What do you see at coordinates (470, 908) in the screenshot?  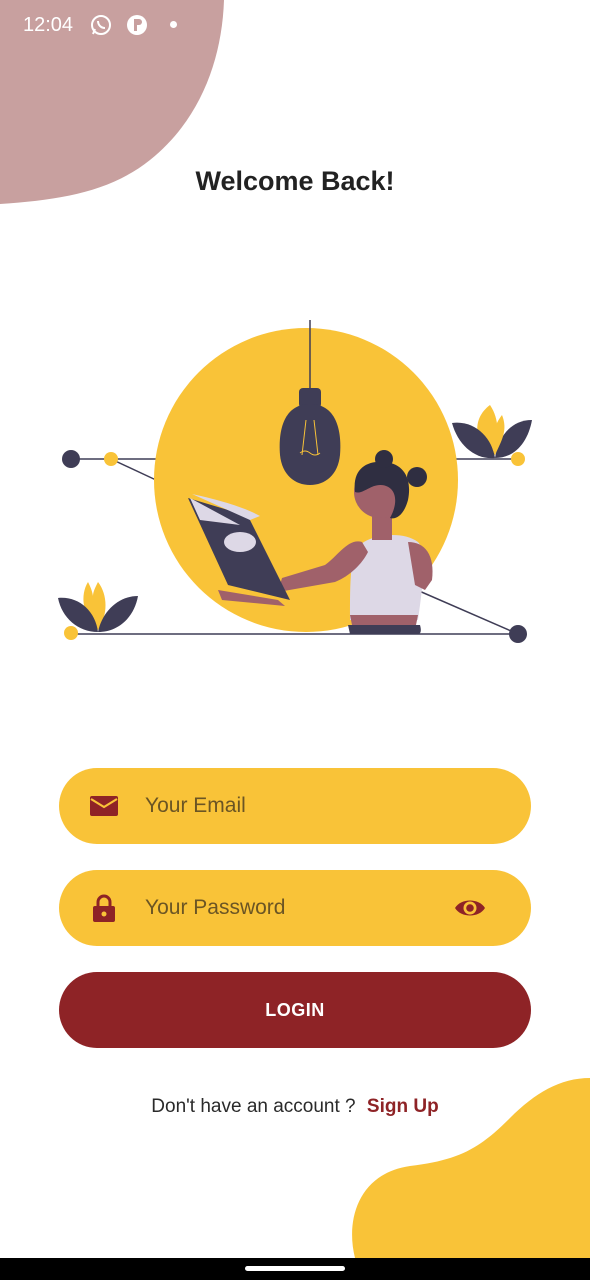 I see `eye-icon` at bounding box center [470, 908].